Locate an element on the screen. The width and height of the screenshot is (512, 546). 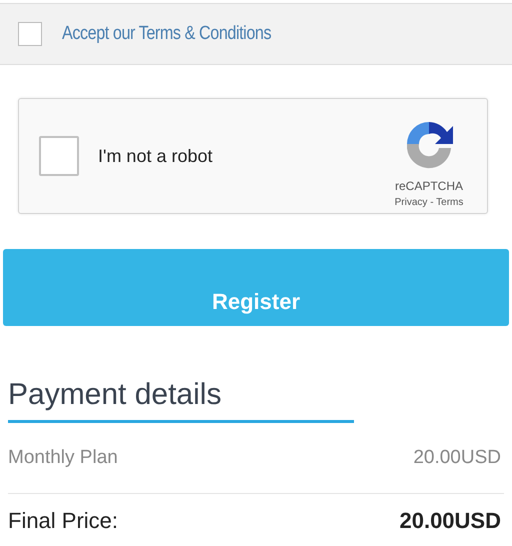
recaptcha-brand: reCAPTCHA is located at coordinates (428, 186).